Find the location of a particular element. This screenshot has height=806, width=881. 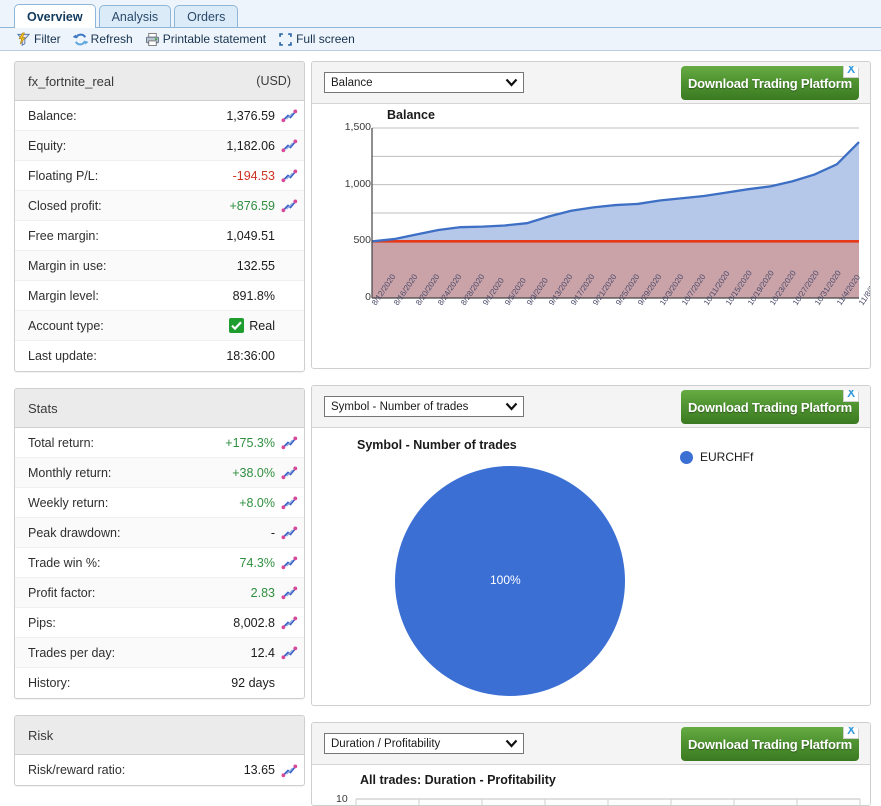

printer-icon is located at coordinates (152, 39).